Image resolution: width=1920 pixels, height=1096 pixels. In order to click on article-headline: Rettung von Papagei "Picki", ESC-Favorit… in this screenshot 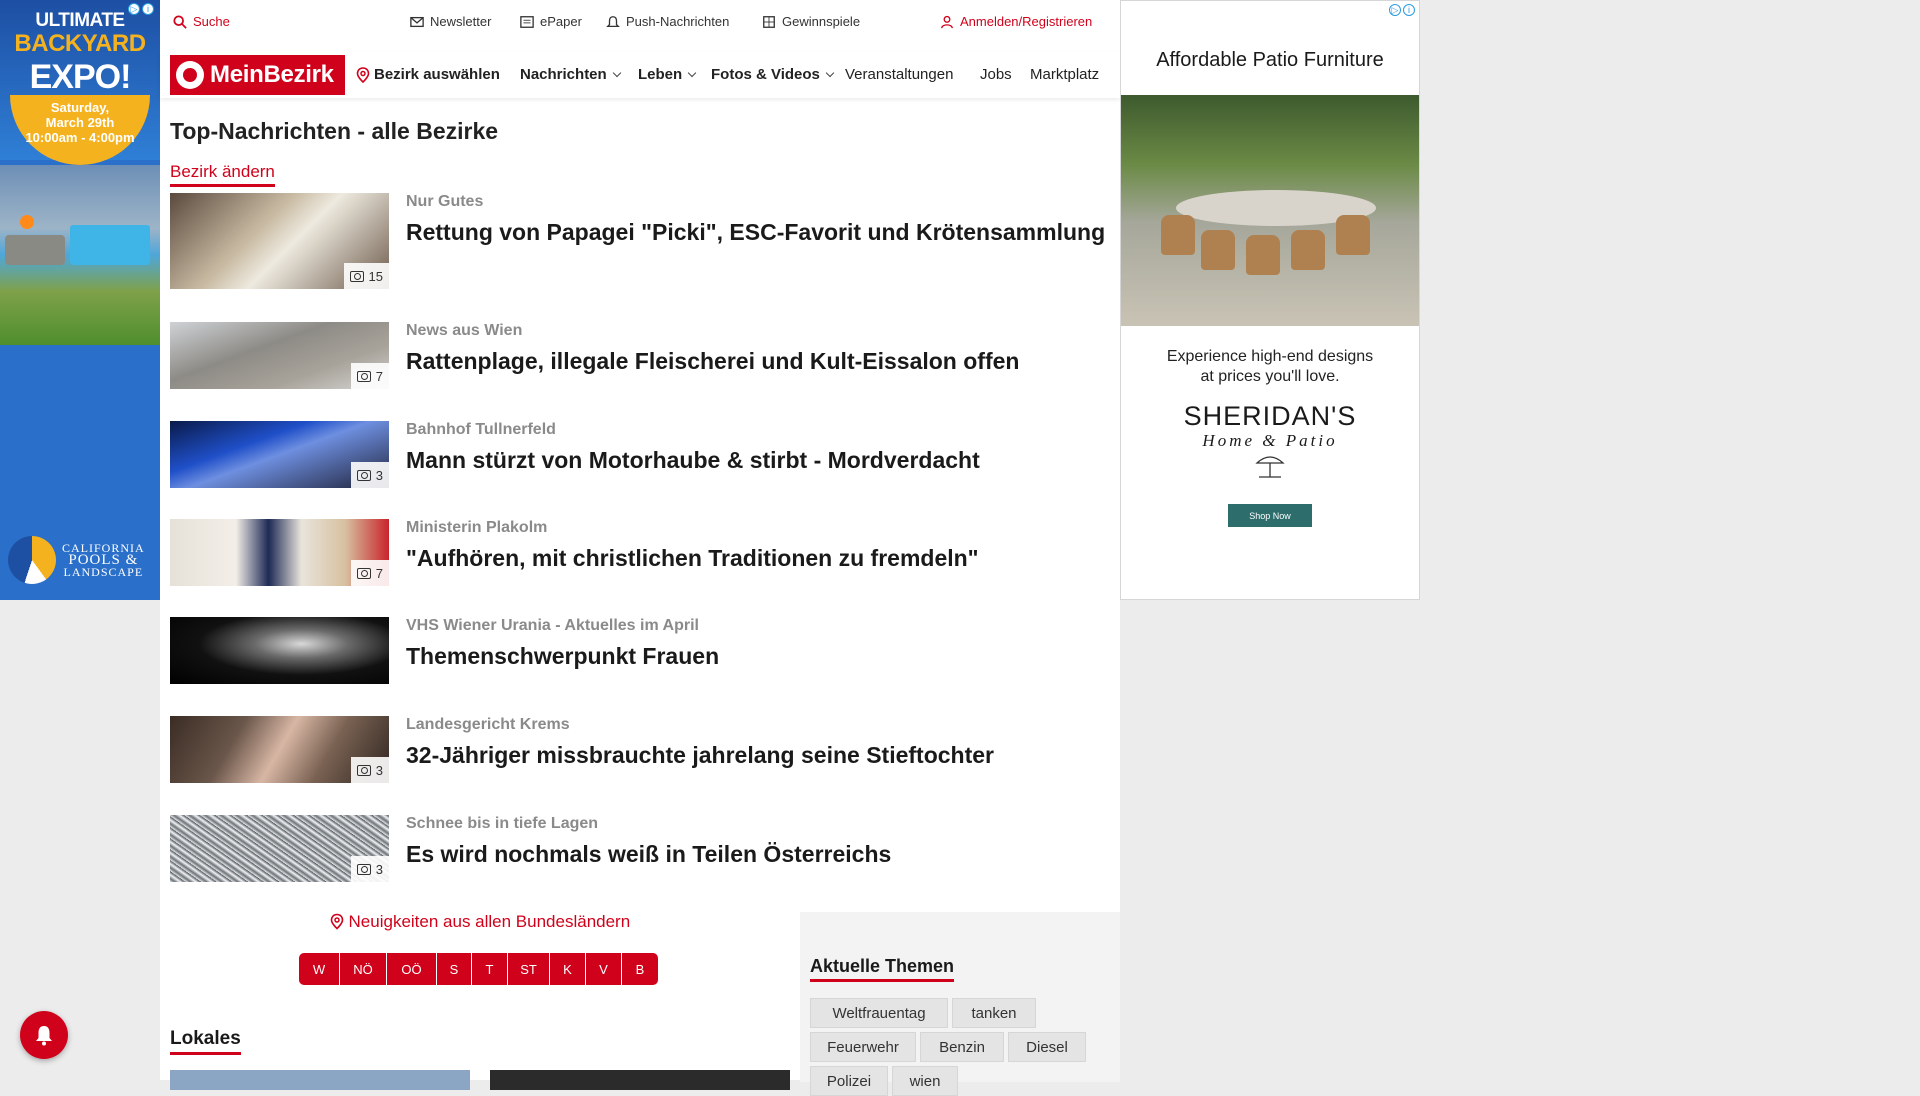, I will do `click(756, 232)`.